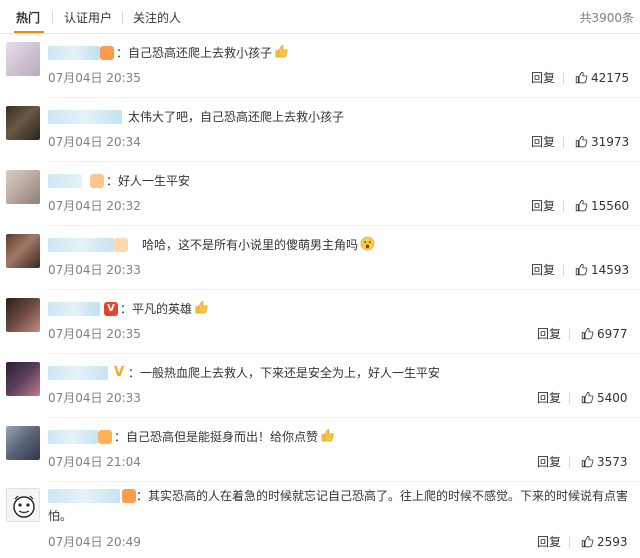 Image resolution: width=640 pixels, height=558 pixels. What do you see at coordinates (367, 243) in the screenshot?
I see `surprised-face-icon` at bounding box center [367, 243].